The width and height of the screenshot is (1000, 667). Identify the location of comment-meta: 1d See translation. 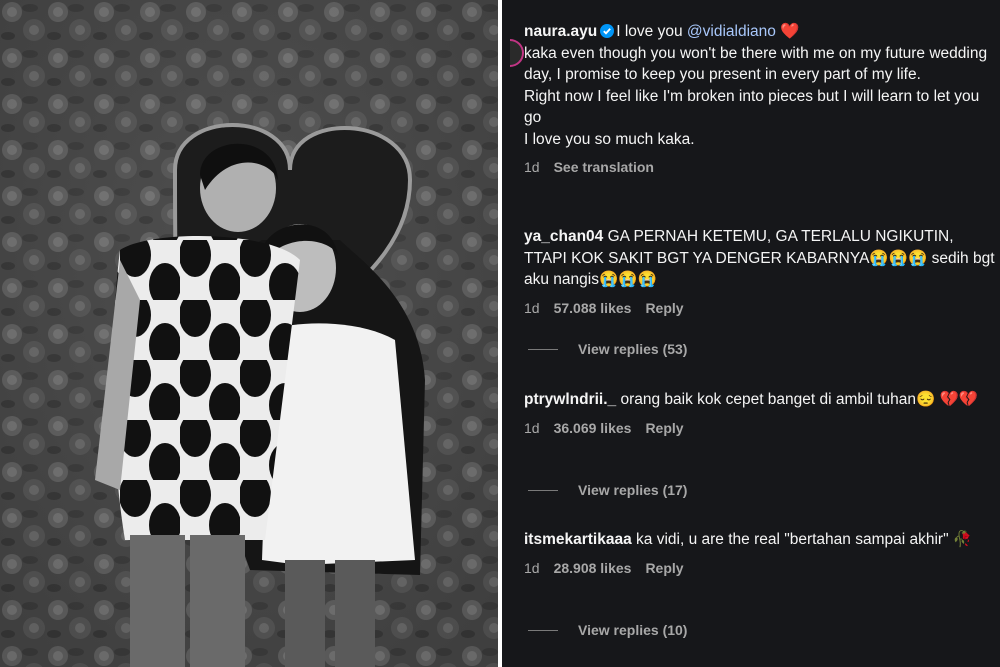
(762, 167).